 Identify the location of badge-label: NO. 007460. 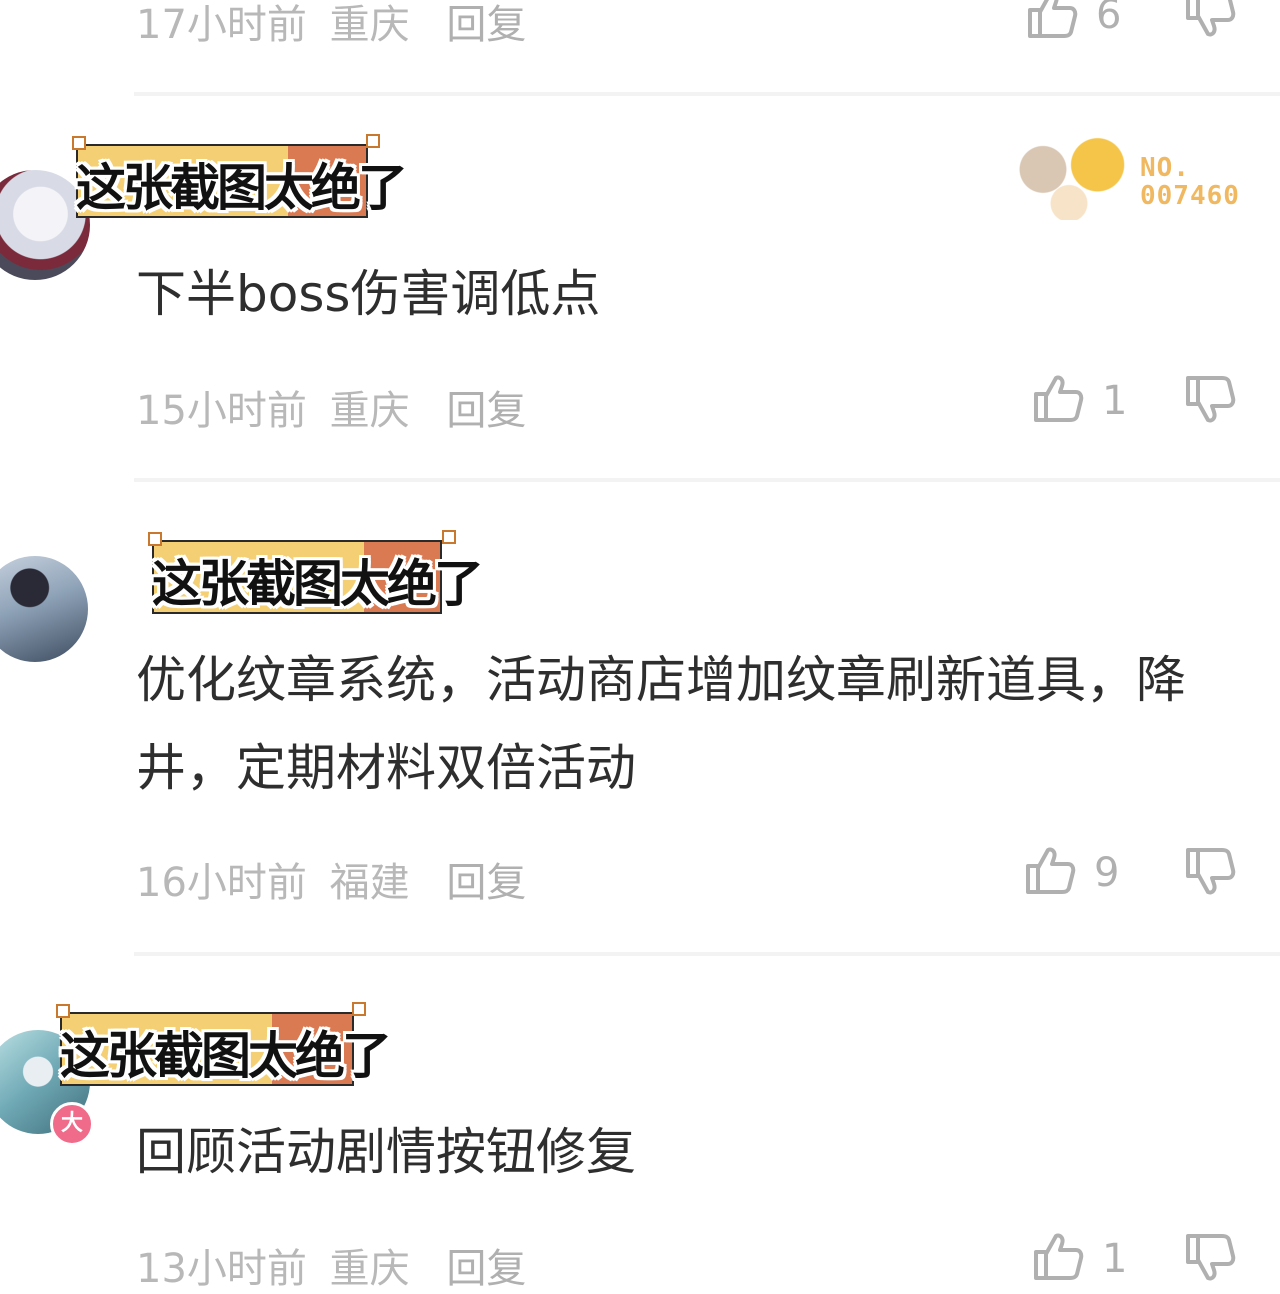
(1190, 182).